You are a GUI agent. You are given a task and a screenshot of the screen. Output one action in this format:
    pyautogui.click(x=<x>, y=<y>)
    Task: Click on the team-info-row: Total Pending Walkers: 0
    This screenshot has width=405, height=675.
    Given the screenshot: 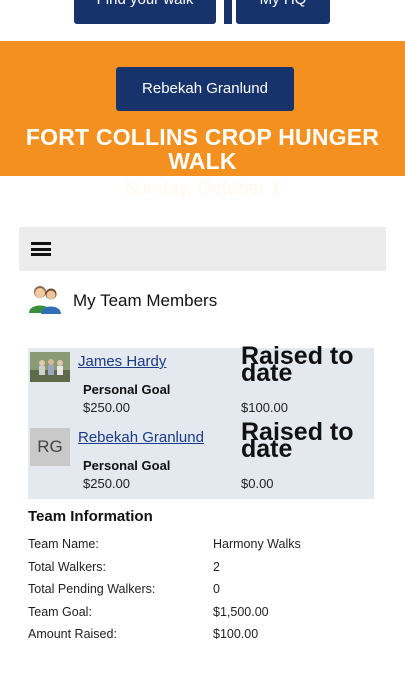 What is the action you would take?
    pyautogui.click(x=203, y=593)
    